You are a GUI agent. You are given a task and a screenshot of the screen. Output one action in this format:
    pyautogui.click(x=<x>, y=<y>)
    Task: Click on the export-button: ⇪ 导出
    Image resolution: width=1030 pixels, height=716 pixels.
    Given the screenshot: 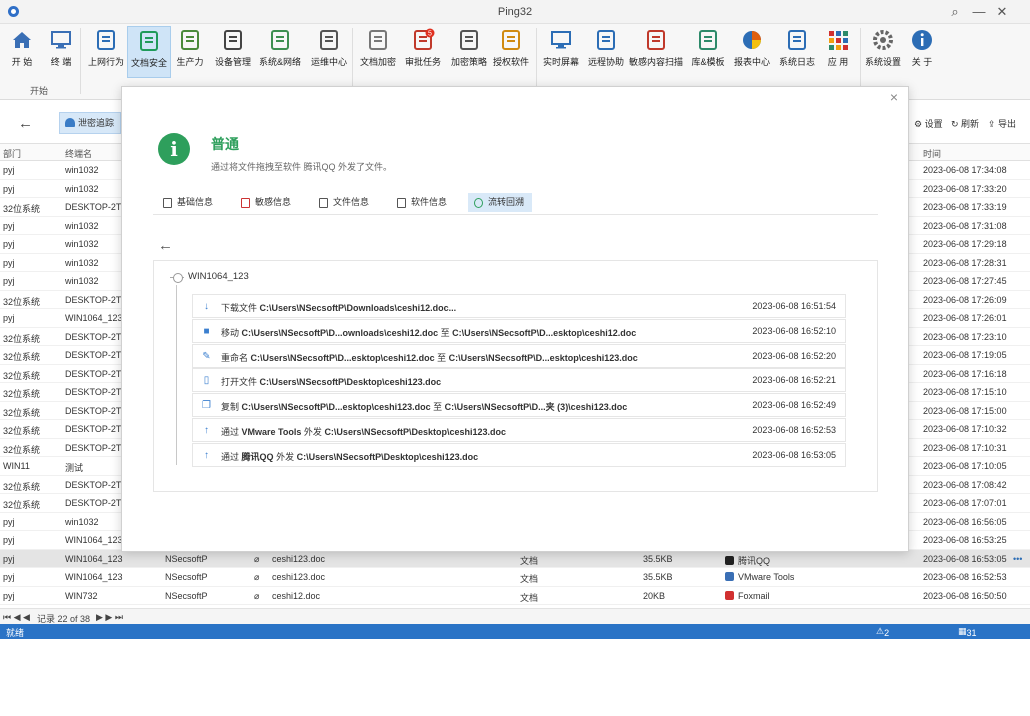 What is the action you would take?
    pyautogui.click(x=1002, y=123)
    